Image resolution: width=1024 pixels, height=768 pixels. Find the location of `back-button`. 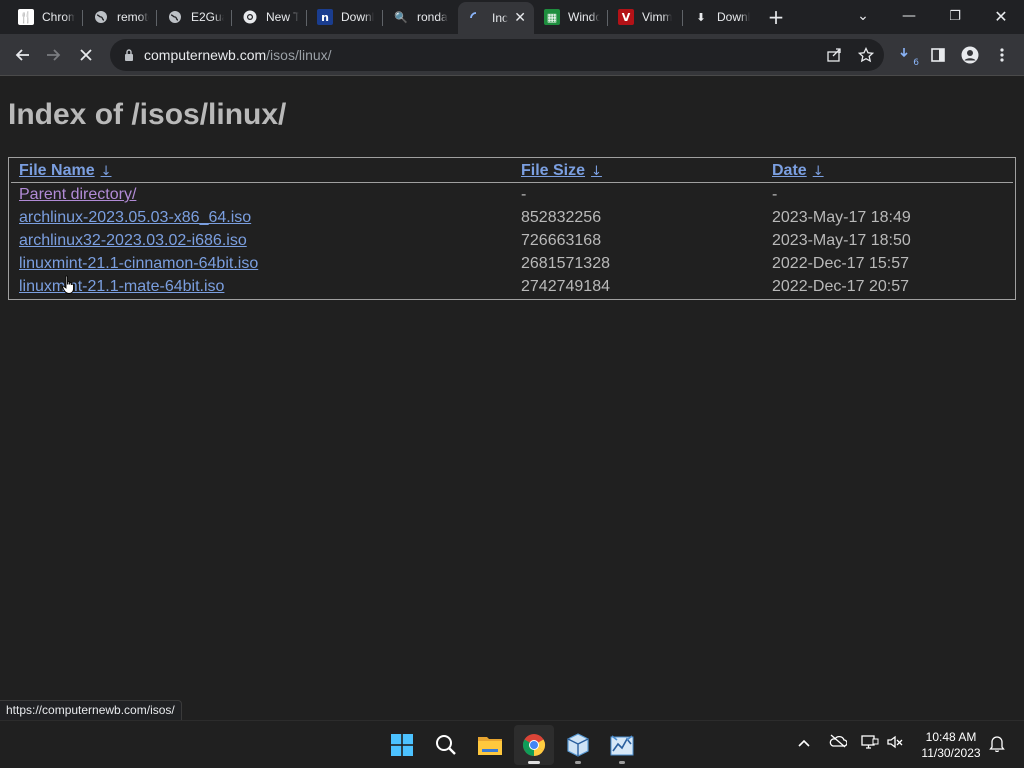

back-button is located at coordinates (22, 55).